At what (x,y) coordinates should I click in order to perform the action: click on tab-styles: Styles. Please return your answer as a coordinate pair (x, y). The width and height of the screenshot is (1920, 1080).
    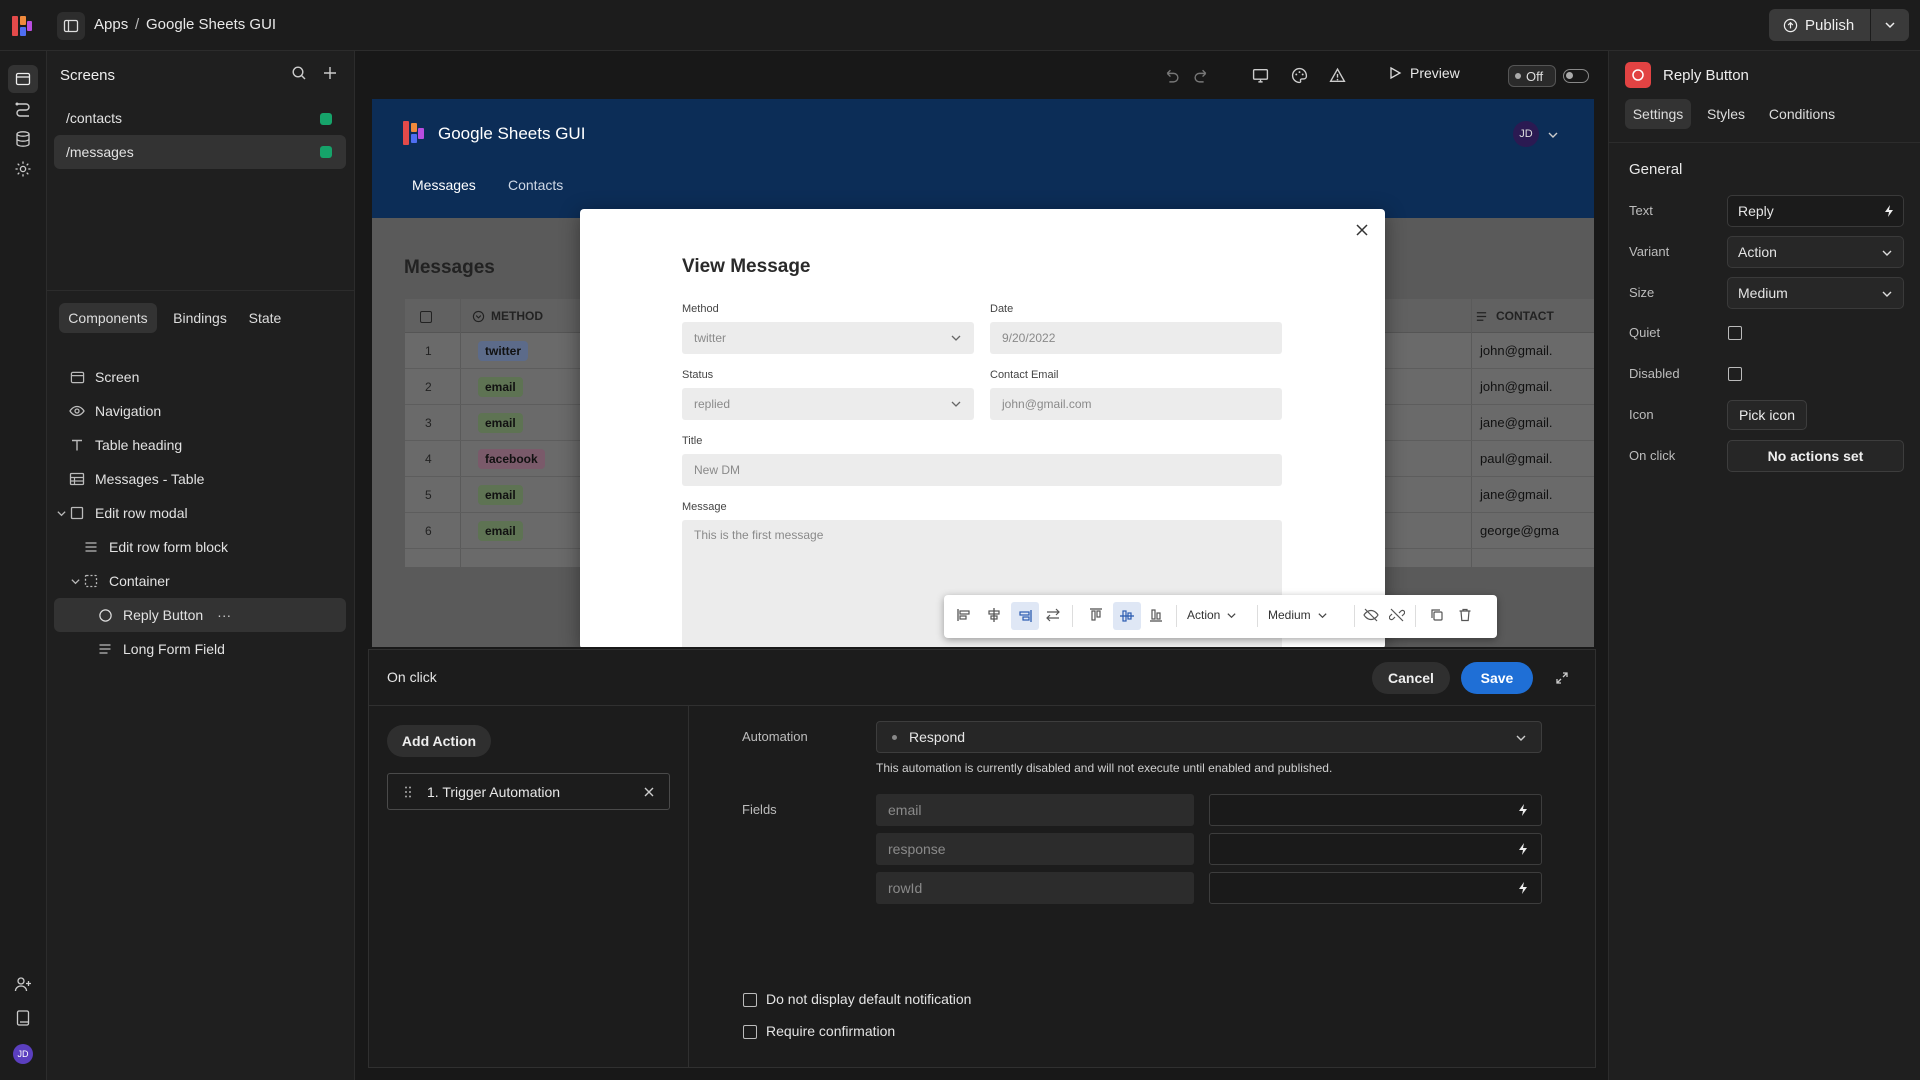
    Looking at the image, I should click on (1726, 114).